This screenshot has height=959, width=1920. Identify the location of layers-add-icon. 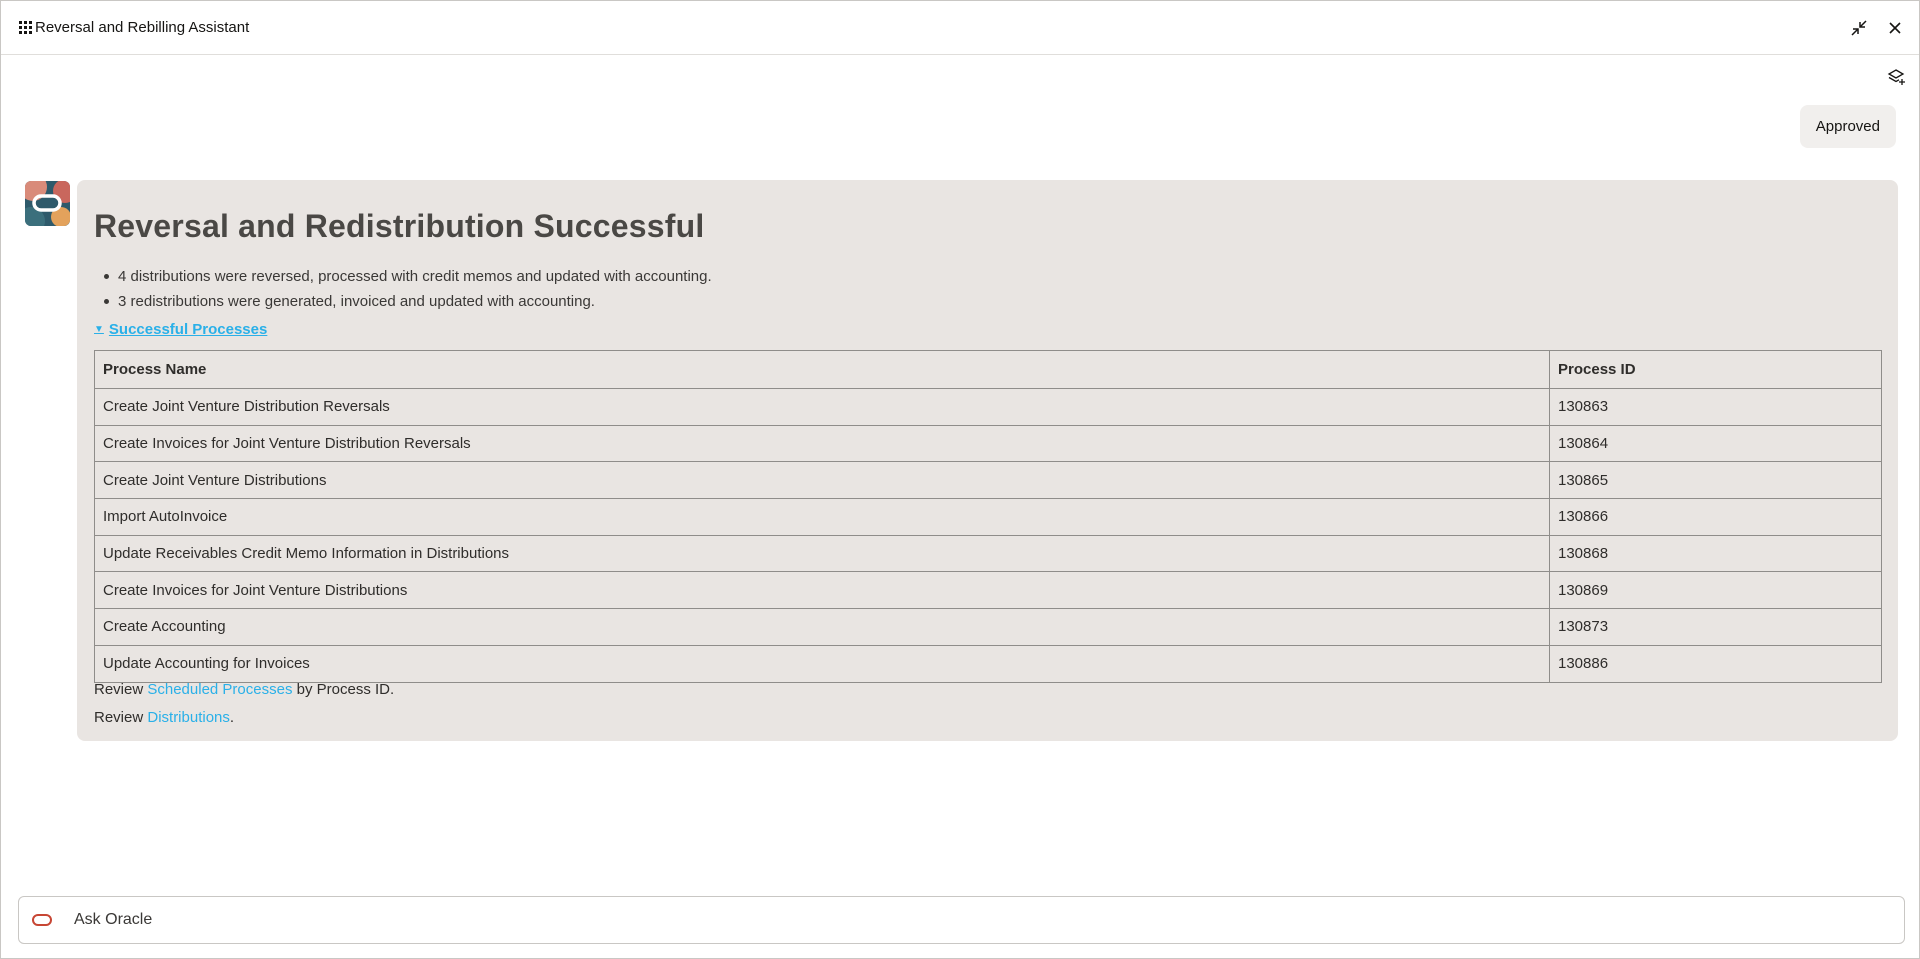
(1897, 77).